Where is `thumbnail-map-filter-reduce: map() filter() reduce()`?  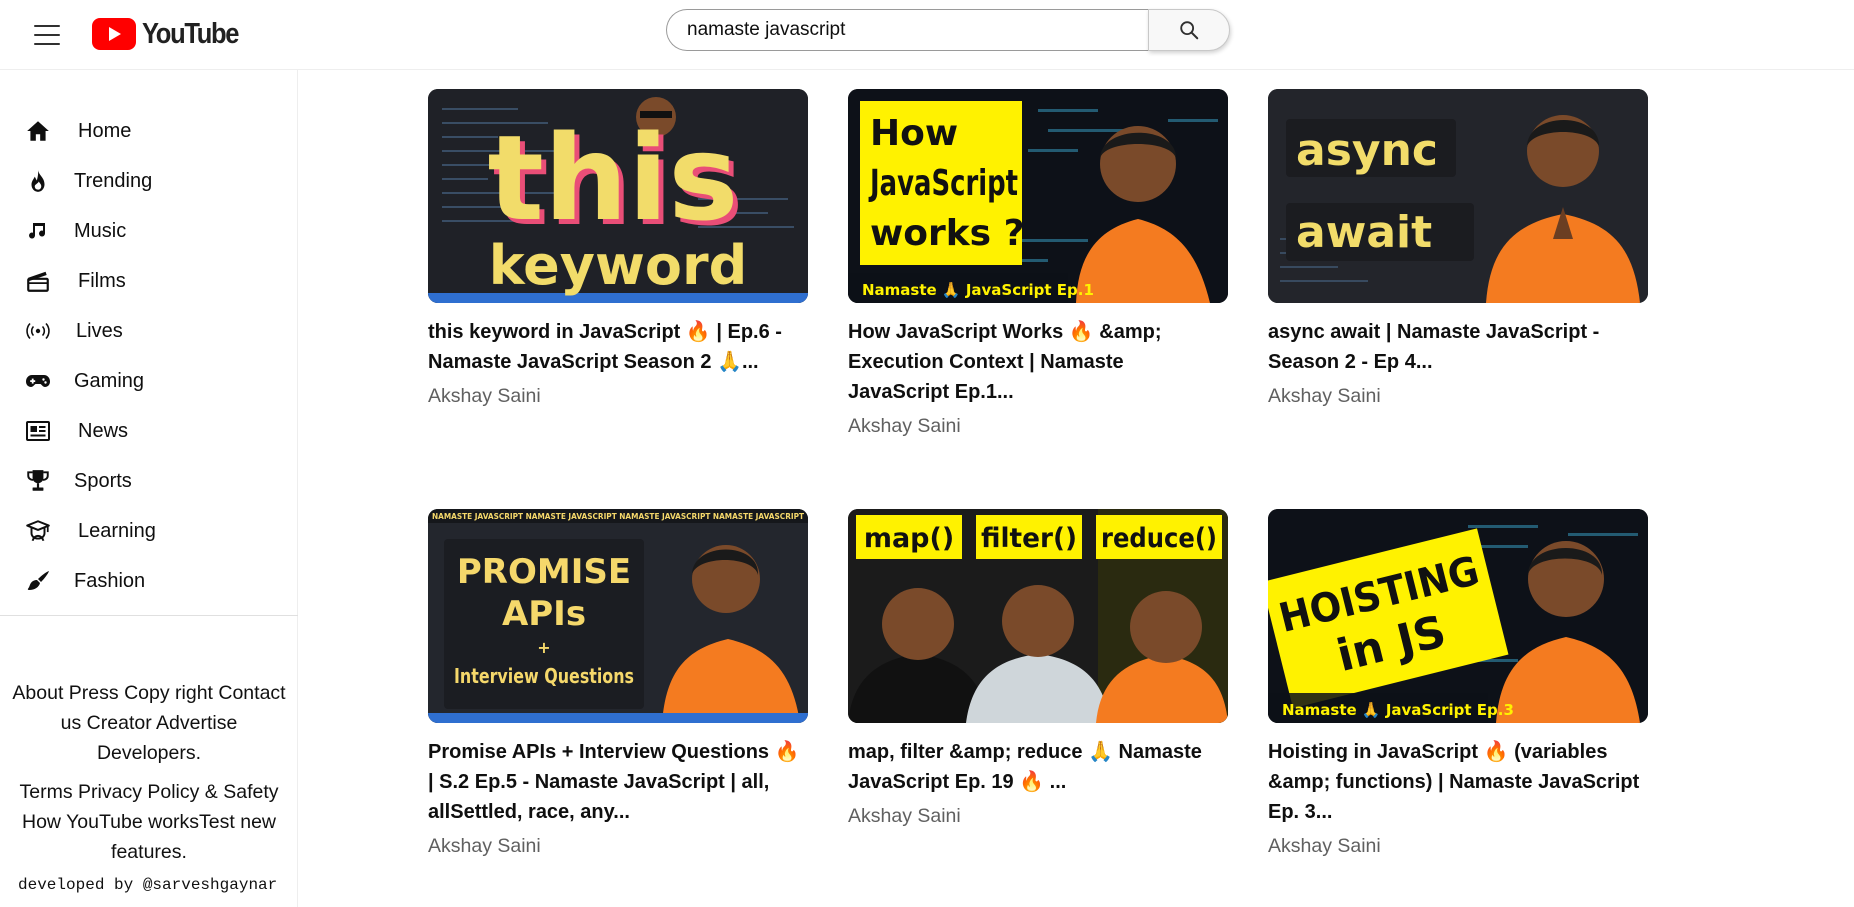 thumbnail-map-filter-reduce: map() filter() reduce() is located at coordinates (1038, 616).